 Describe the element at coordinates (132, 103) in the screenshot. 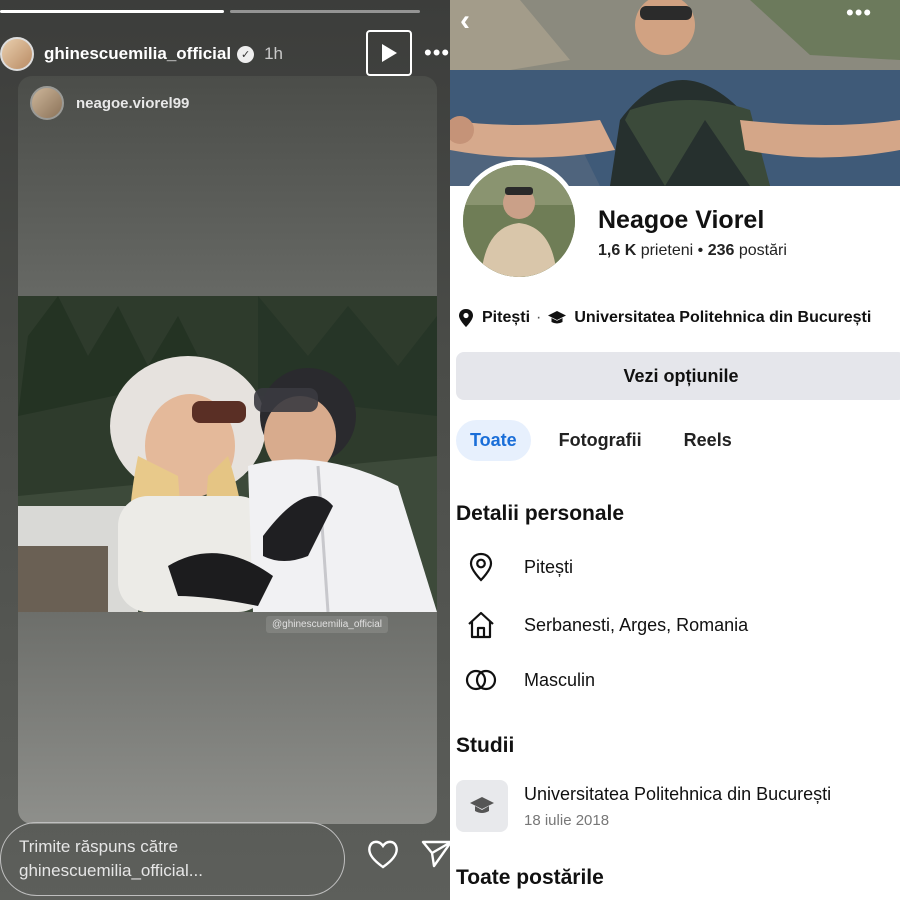

I see `shared-post-username: neagoe.viorel99` at that location.